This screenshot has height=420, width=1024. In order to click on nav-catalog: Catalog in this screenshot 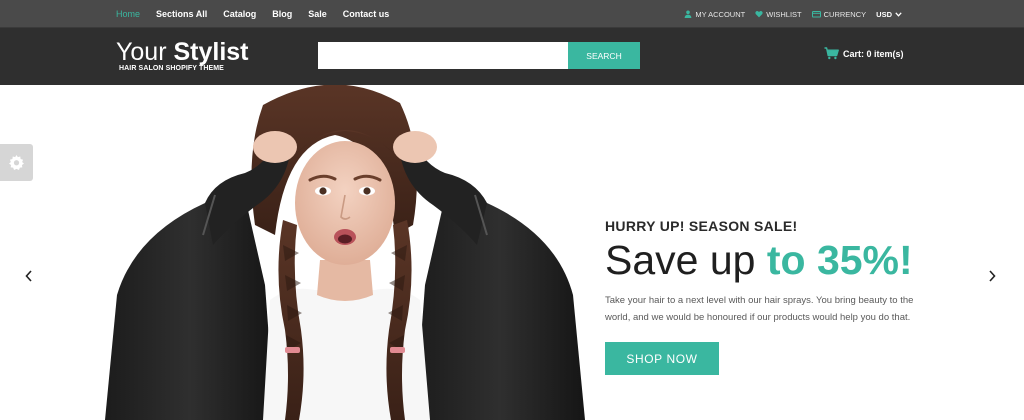, I will do `click(239, 14)`.